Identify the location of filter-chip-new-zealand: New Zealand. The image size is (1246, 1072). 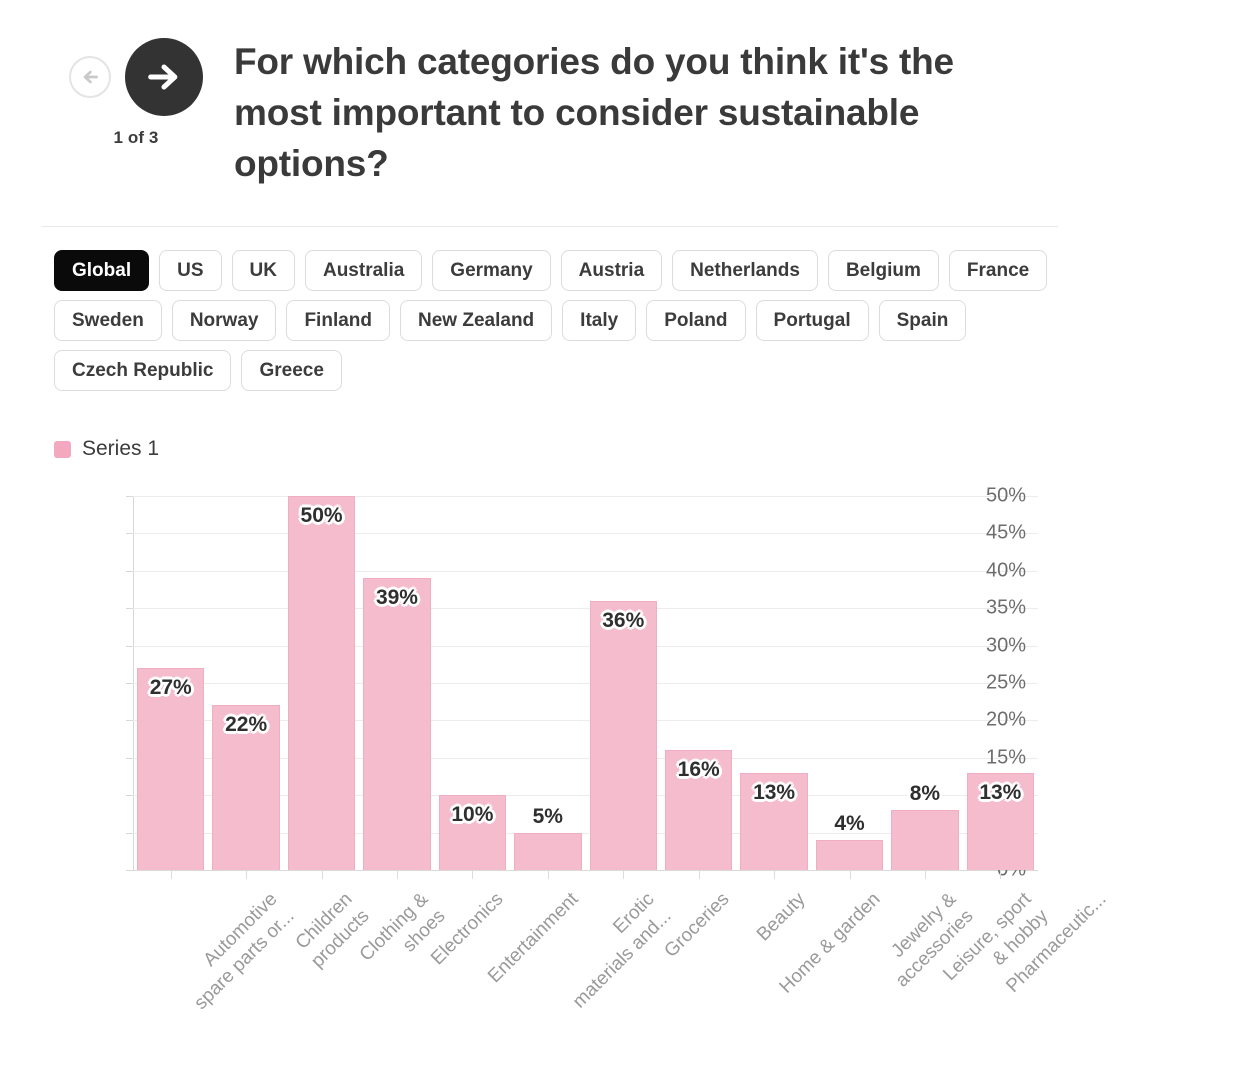
(476, 320).